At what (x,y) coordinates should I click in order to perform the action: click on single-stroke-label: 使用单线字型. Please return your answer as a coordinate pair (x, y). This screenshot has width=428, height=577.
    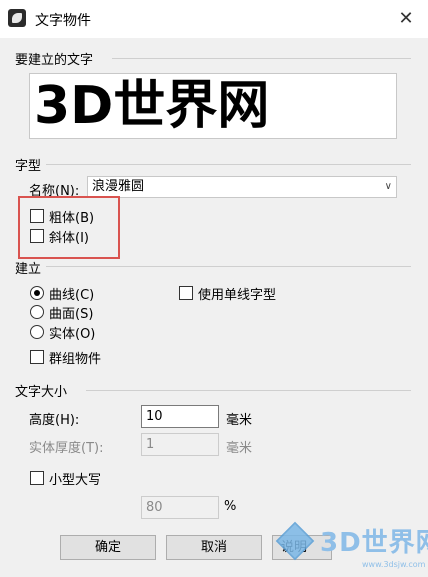
    Looking at the image, I should click on (237, 295).